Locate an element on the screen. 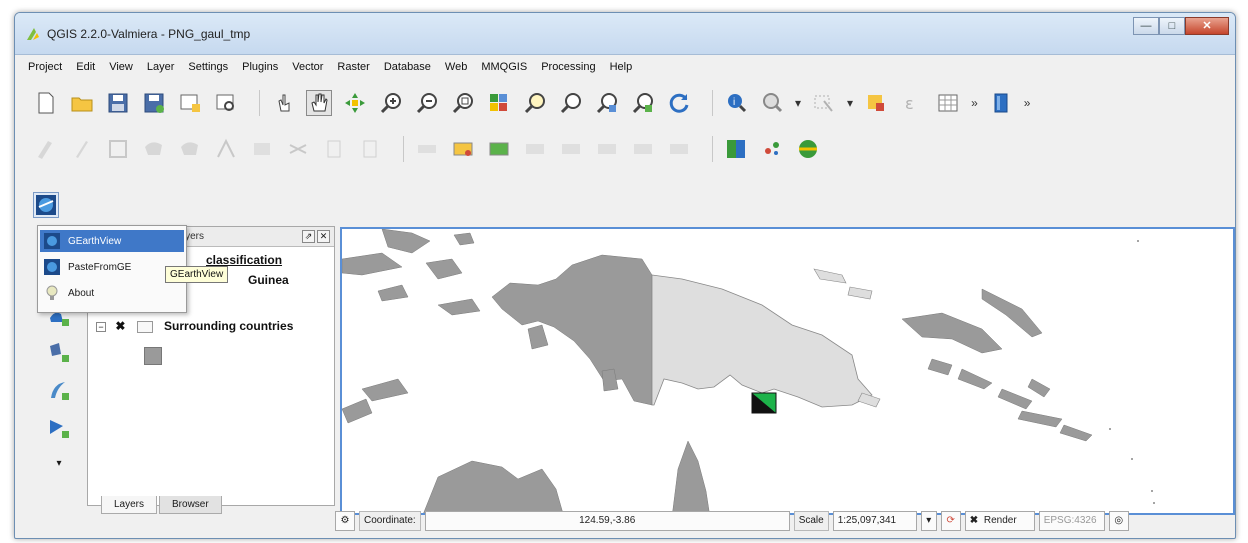 The width and height of the screenshot is (1248, 543). new-project-icon is located at coordinates (46, 103).